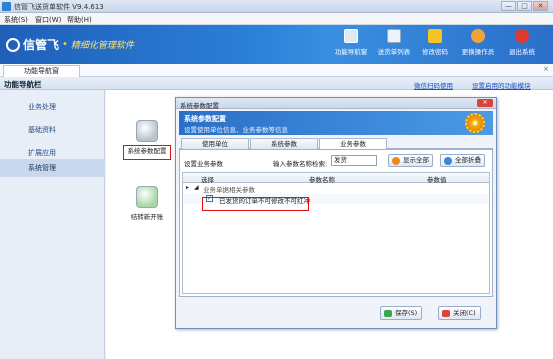  I want to click on app-icon, so click(6, 6).